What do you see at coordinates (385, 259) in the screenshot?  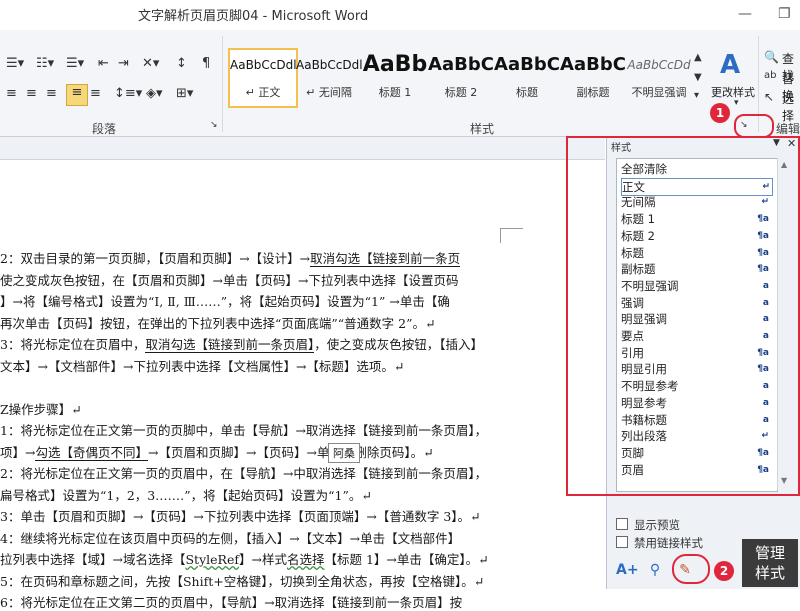 I see `document-text-run: 取消勾选【链接到前一条页` at bounding box center [385, 259].